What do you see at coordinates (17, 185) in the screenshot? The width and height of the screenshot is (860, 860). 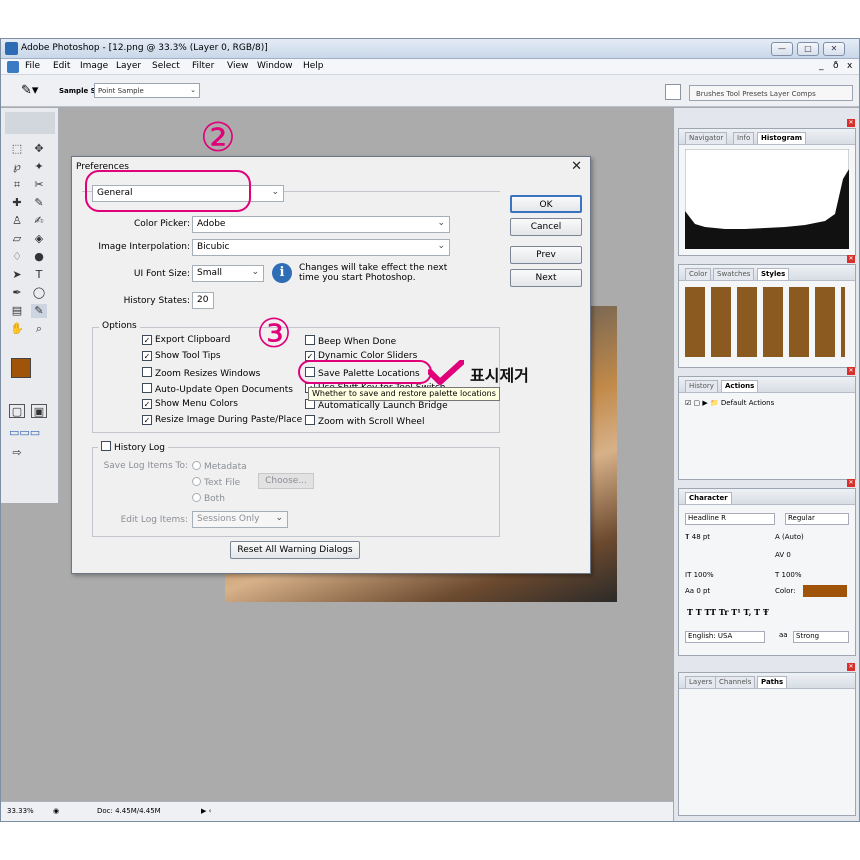 I see `crop-tool-icon: ⌗` at bounding box center [17, 185].